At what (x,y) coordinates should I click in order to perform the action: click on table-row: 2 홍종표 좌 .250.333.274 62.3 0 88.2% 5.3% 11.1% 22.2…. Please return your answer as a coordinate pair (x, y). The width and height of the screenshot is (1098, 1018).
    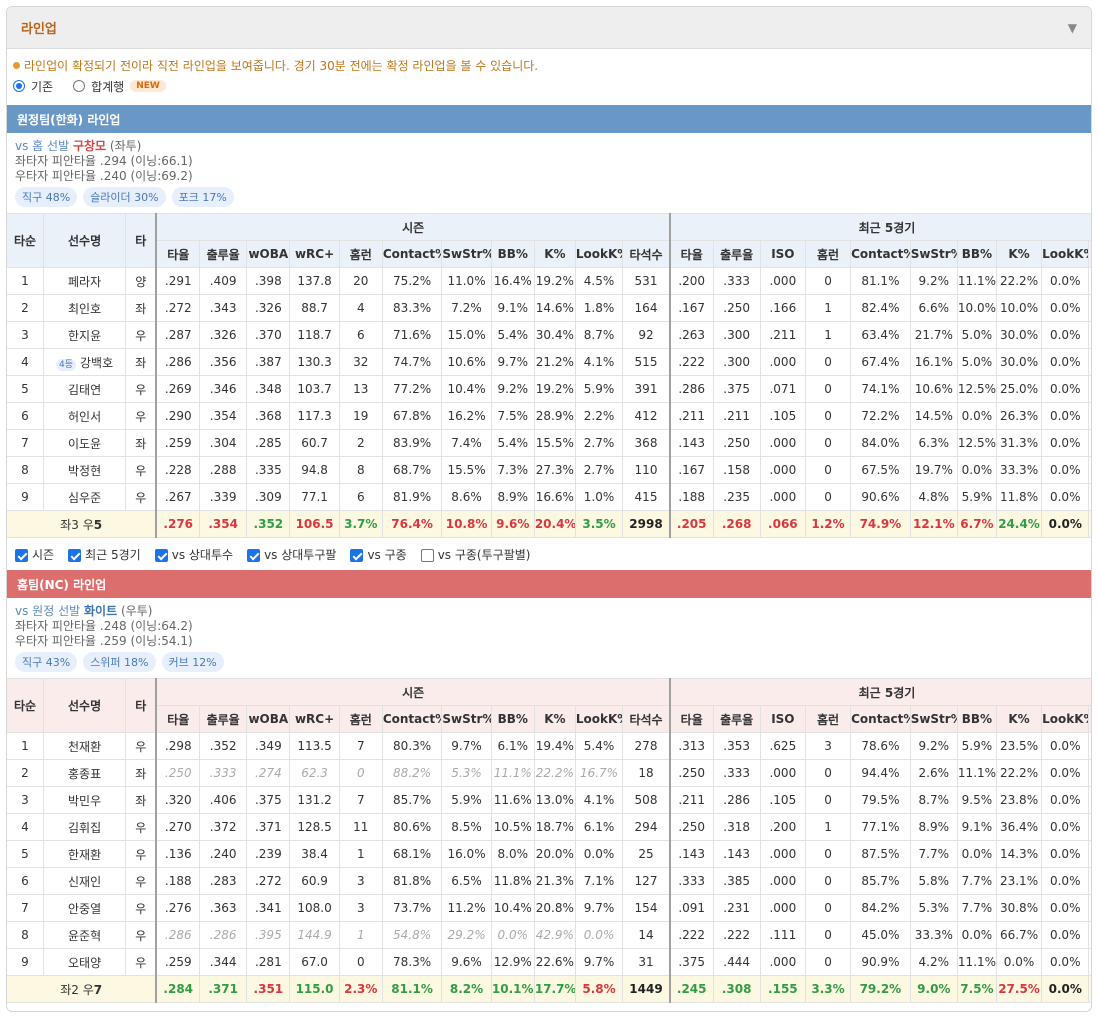
    Looking at the image, I should click on (549, 773).